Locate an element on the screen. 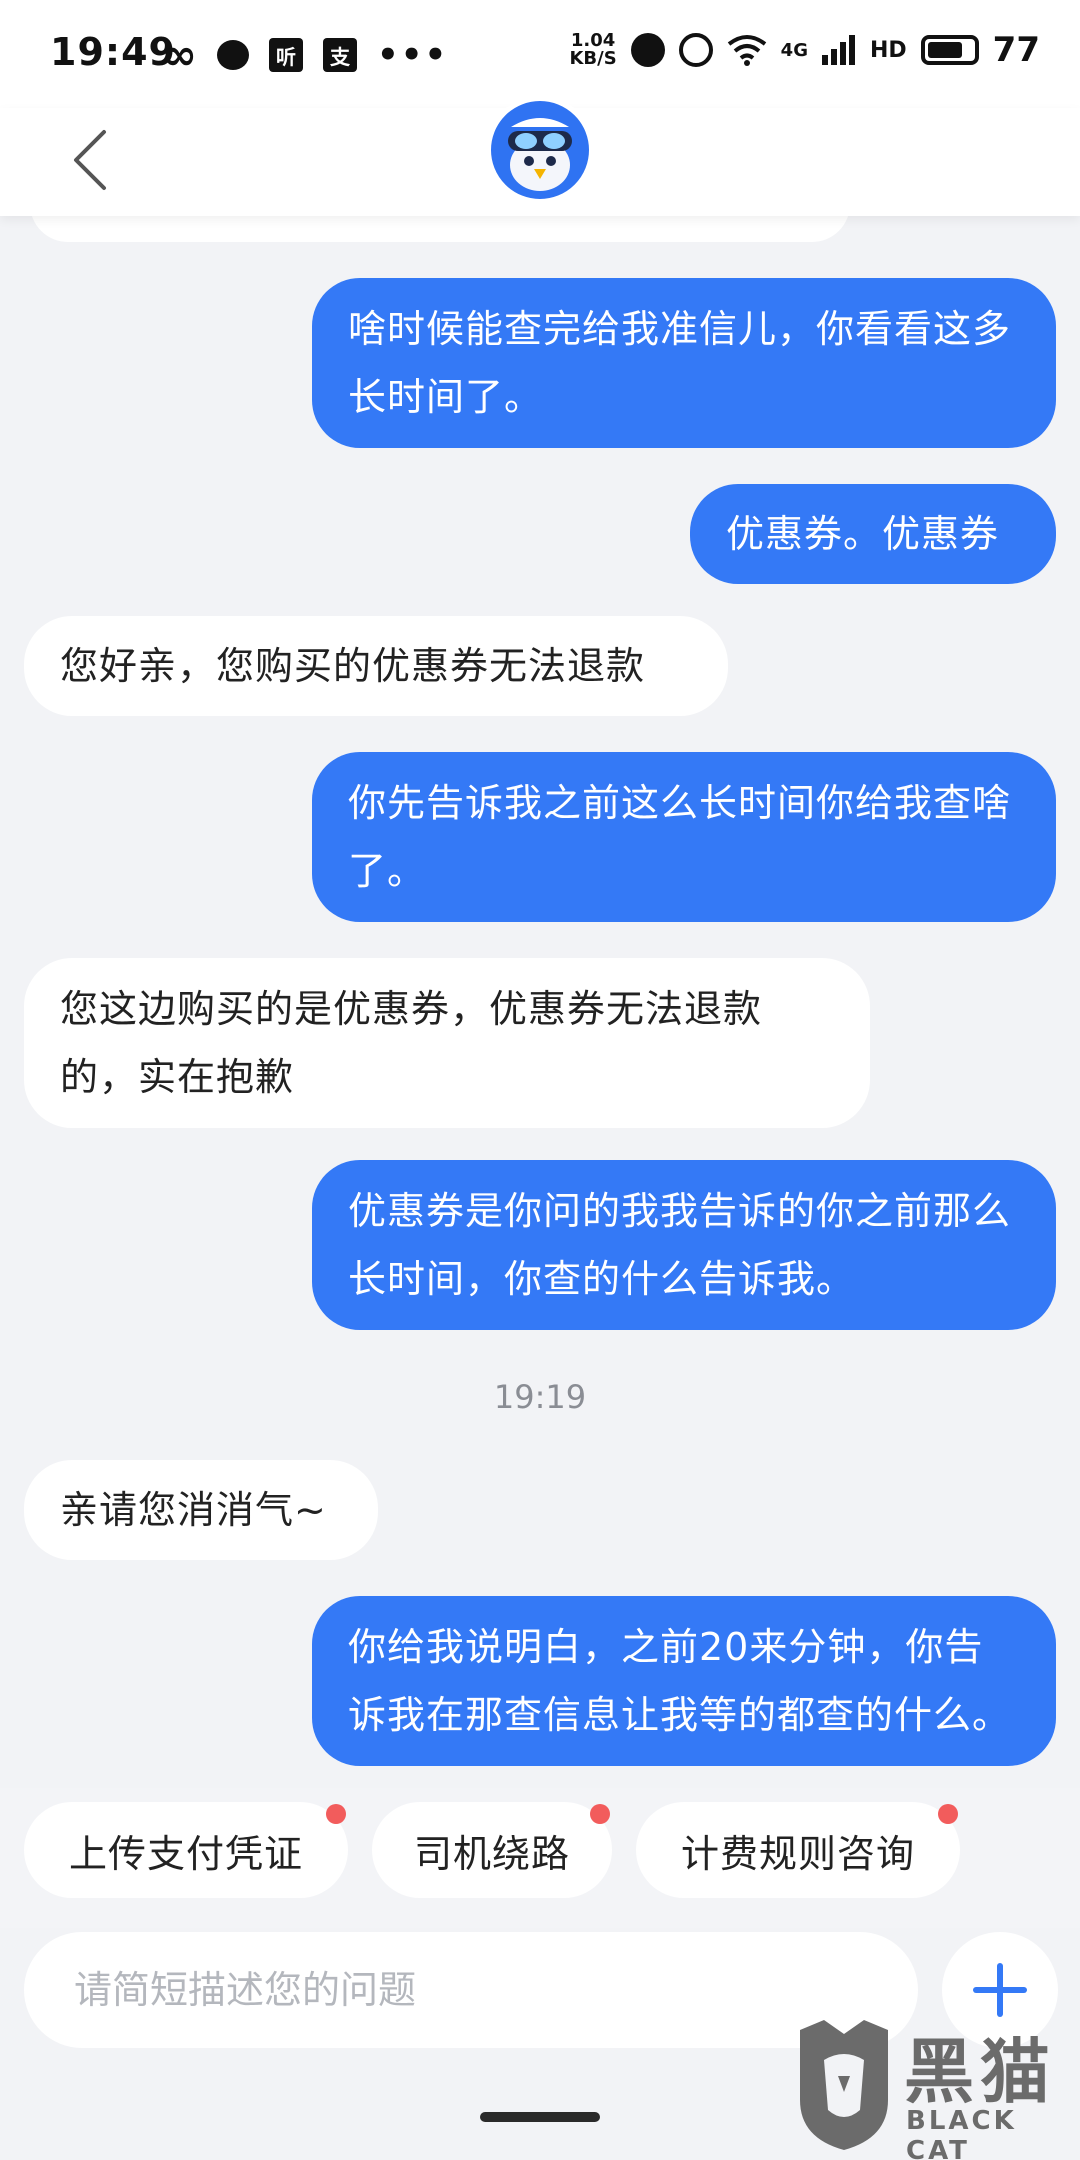 The image size is (1080, 2160). battery-fill is located at coordinates (944, 50).